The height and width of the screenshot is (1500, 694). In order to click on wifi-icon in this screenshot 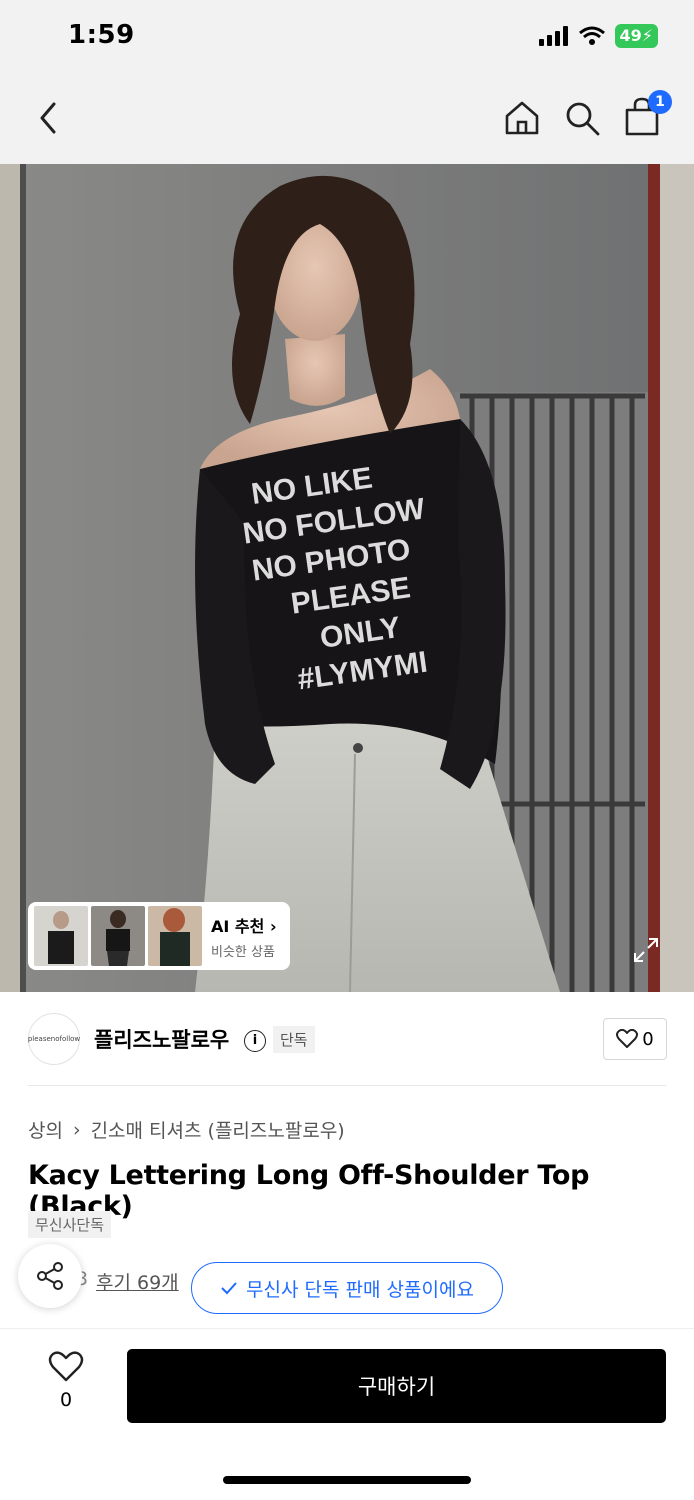, I will do `click(591, 35)`.